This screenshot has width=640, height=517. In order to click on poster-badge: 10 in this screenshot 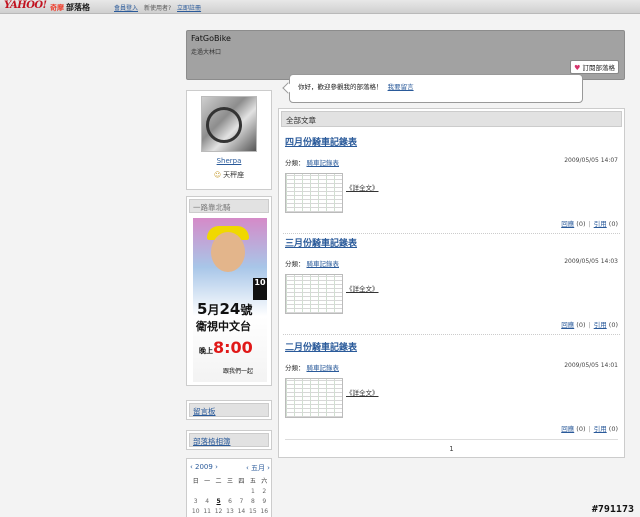, I will do `click(260, 289)`.